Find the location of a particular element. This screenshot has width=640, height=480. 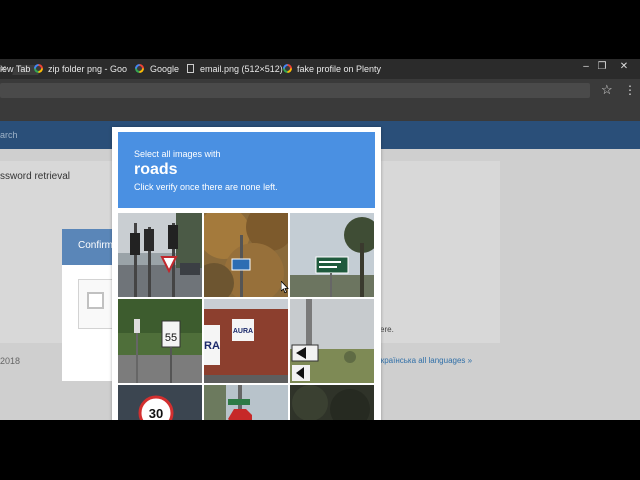

bookmark-fake-profile: fake profile on Plenty is located at coordinates (339, 69).